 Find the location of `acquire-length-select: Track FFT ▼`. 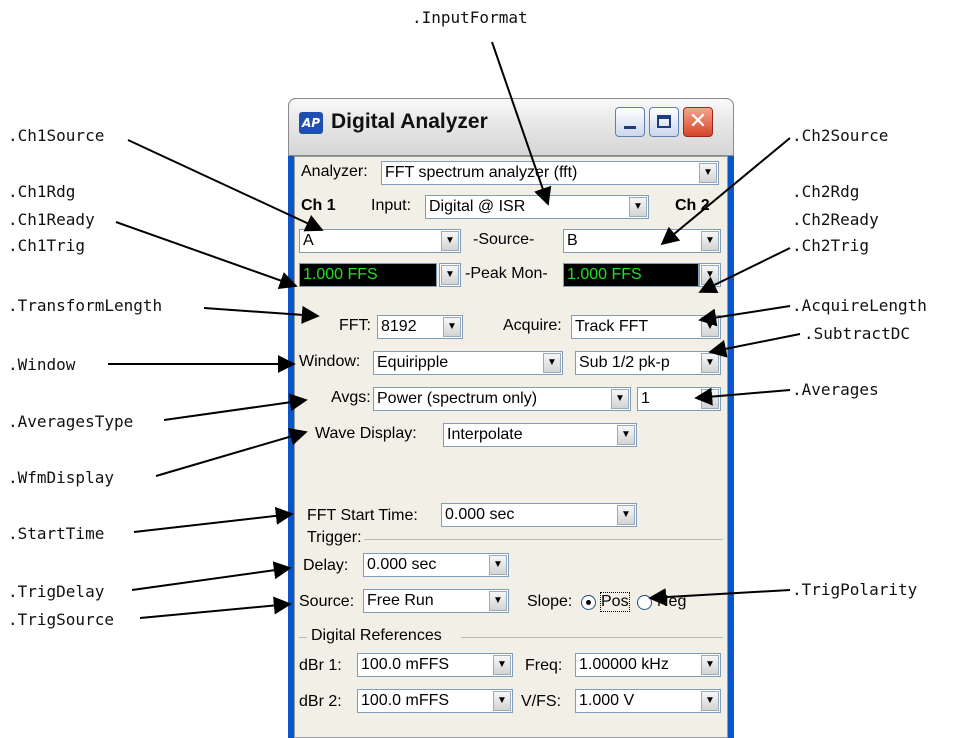

acquire-length-select: Track FFT ▼ is located at coordinates (646, 327).